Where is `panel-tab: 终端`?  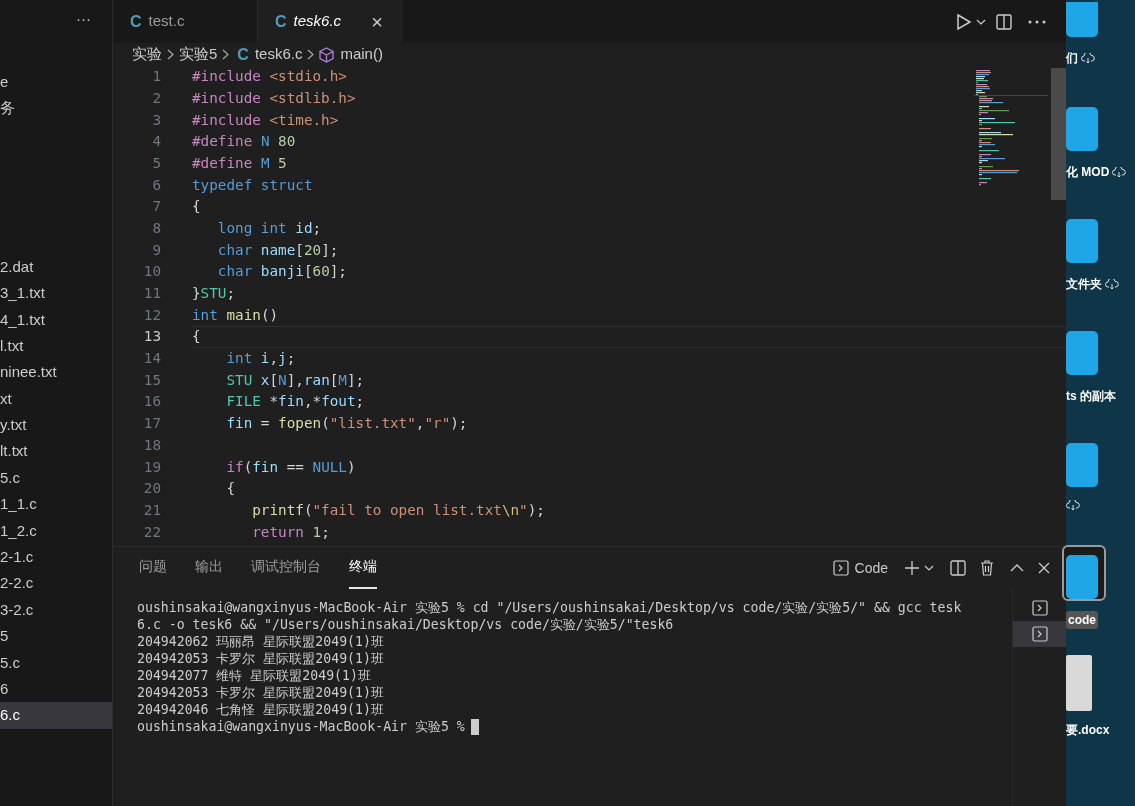 panel-tab: 终端 is located at coordinates (363, 568).